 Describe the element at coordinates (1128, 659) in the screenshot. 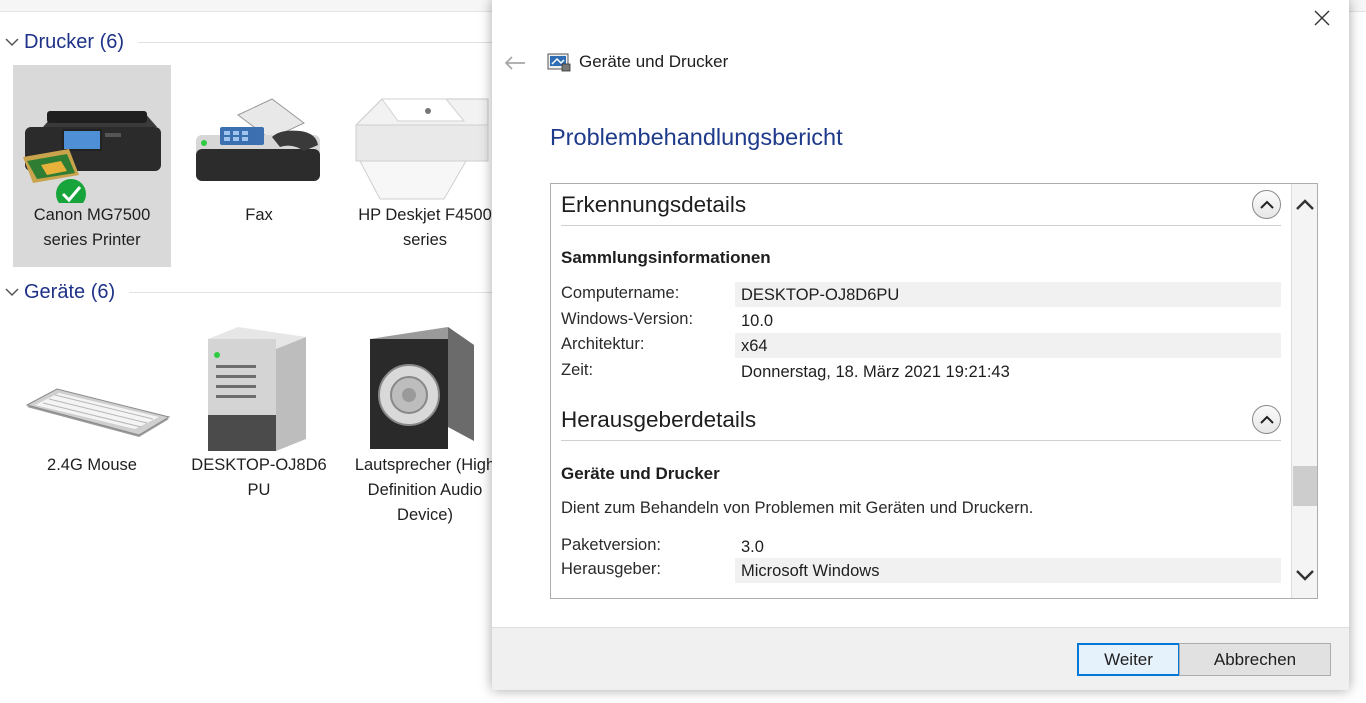

I see `next-button: Weiter` at that location.